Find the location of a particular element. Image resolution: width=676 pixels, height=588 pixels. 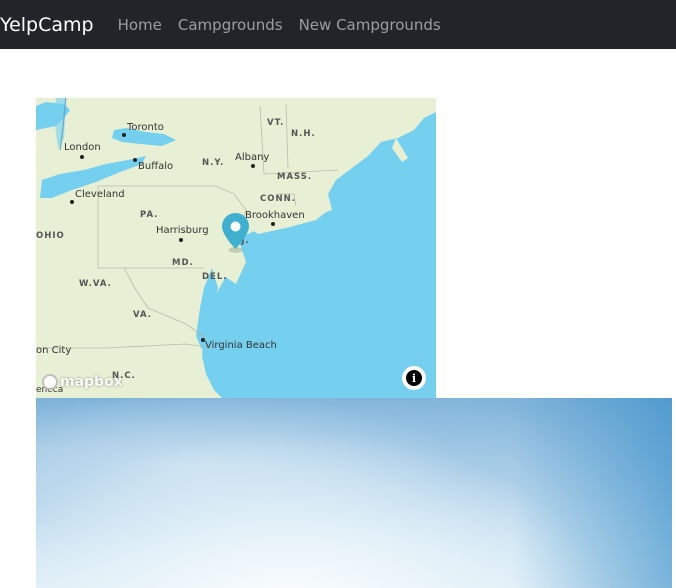

city-dot-albany is located at coordinates (253, 166).